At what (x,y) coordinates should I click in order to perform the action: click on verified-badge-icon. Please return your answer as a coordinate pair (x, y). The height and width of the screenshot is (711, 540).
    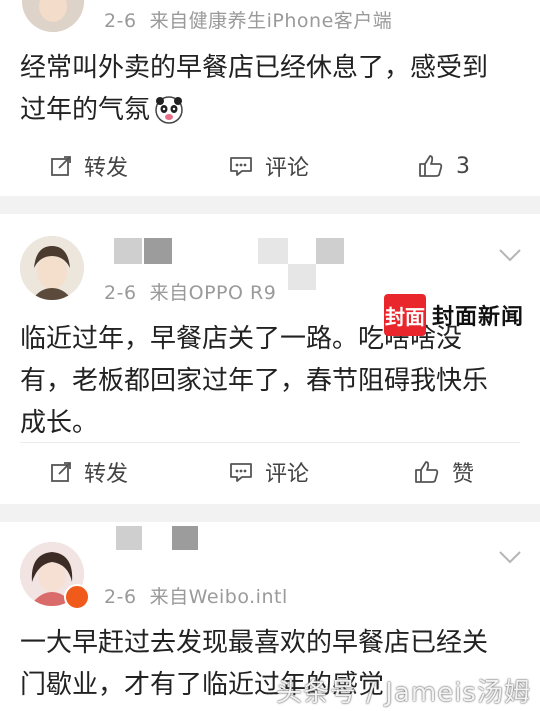
    Looking at the image, I should click on (77, 597).